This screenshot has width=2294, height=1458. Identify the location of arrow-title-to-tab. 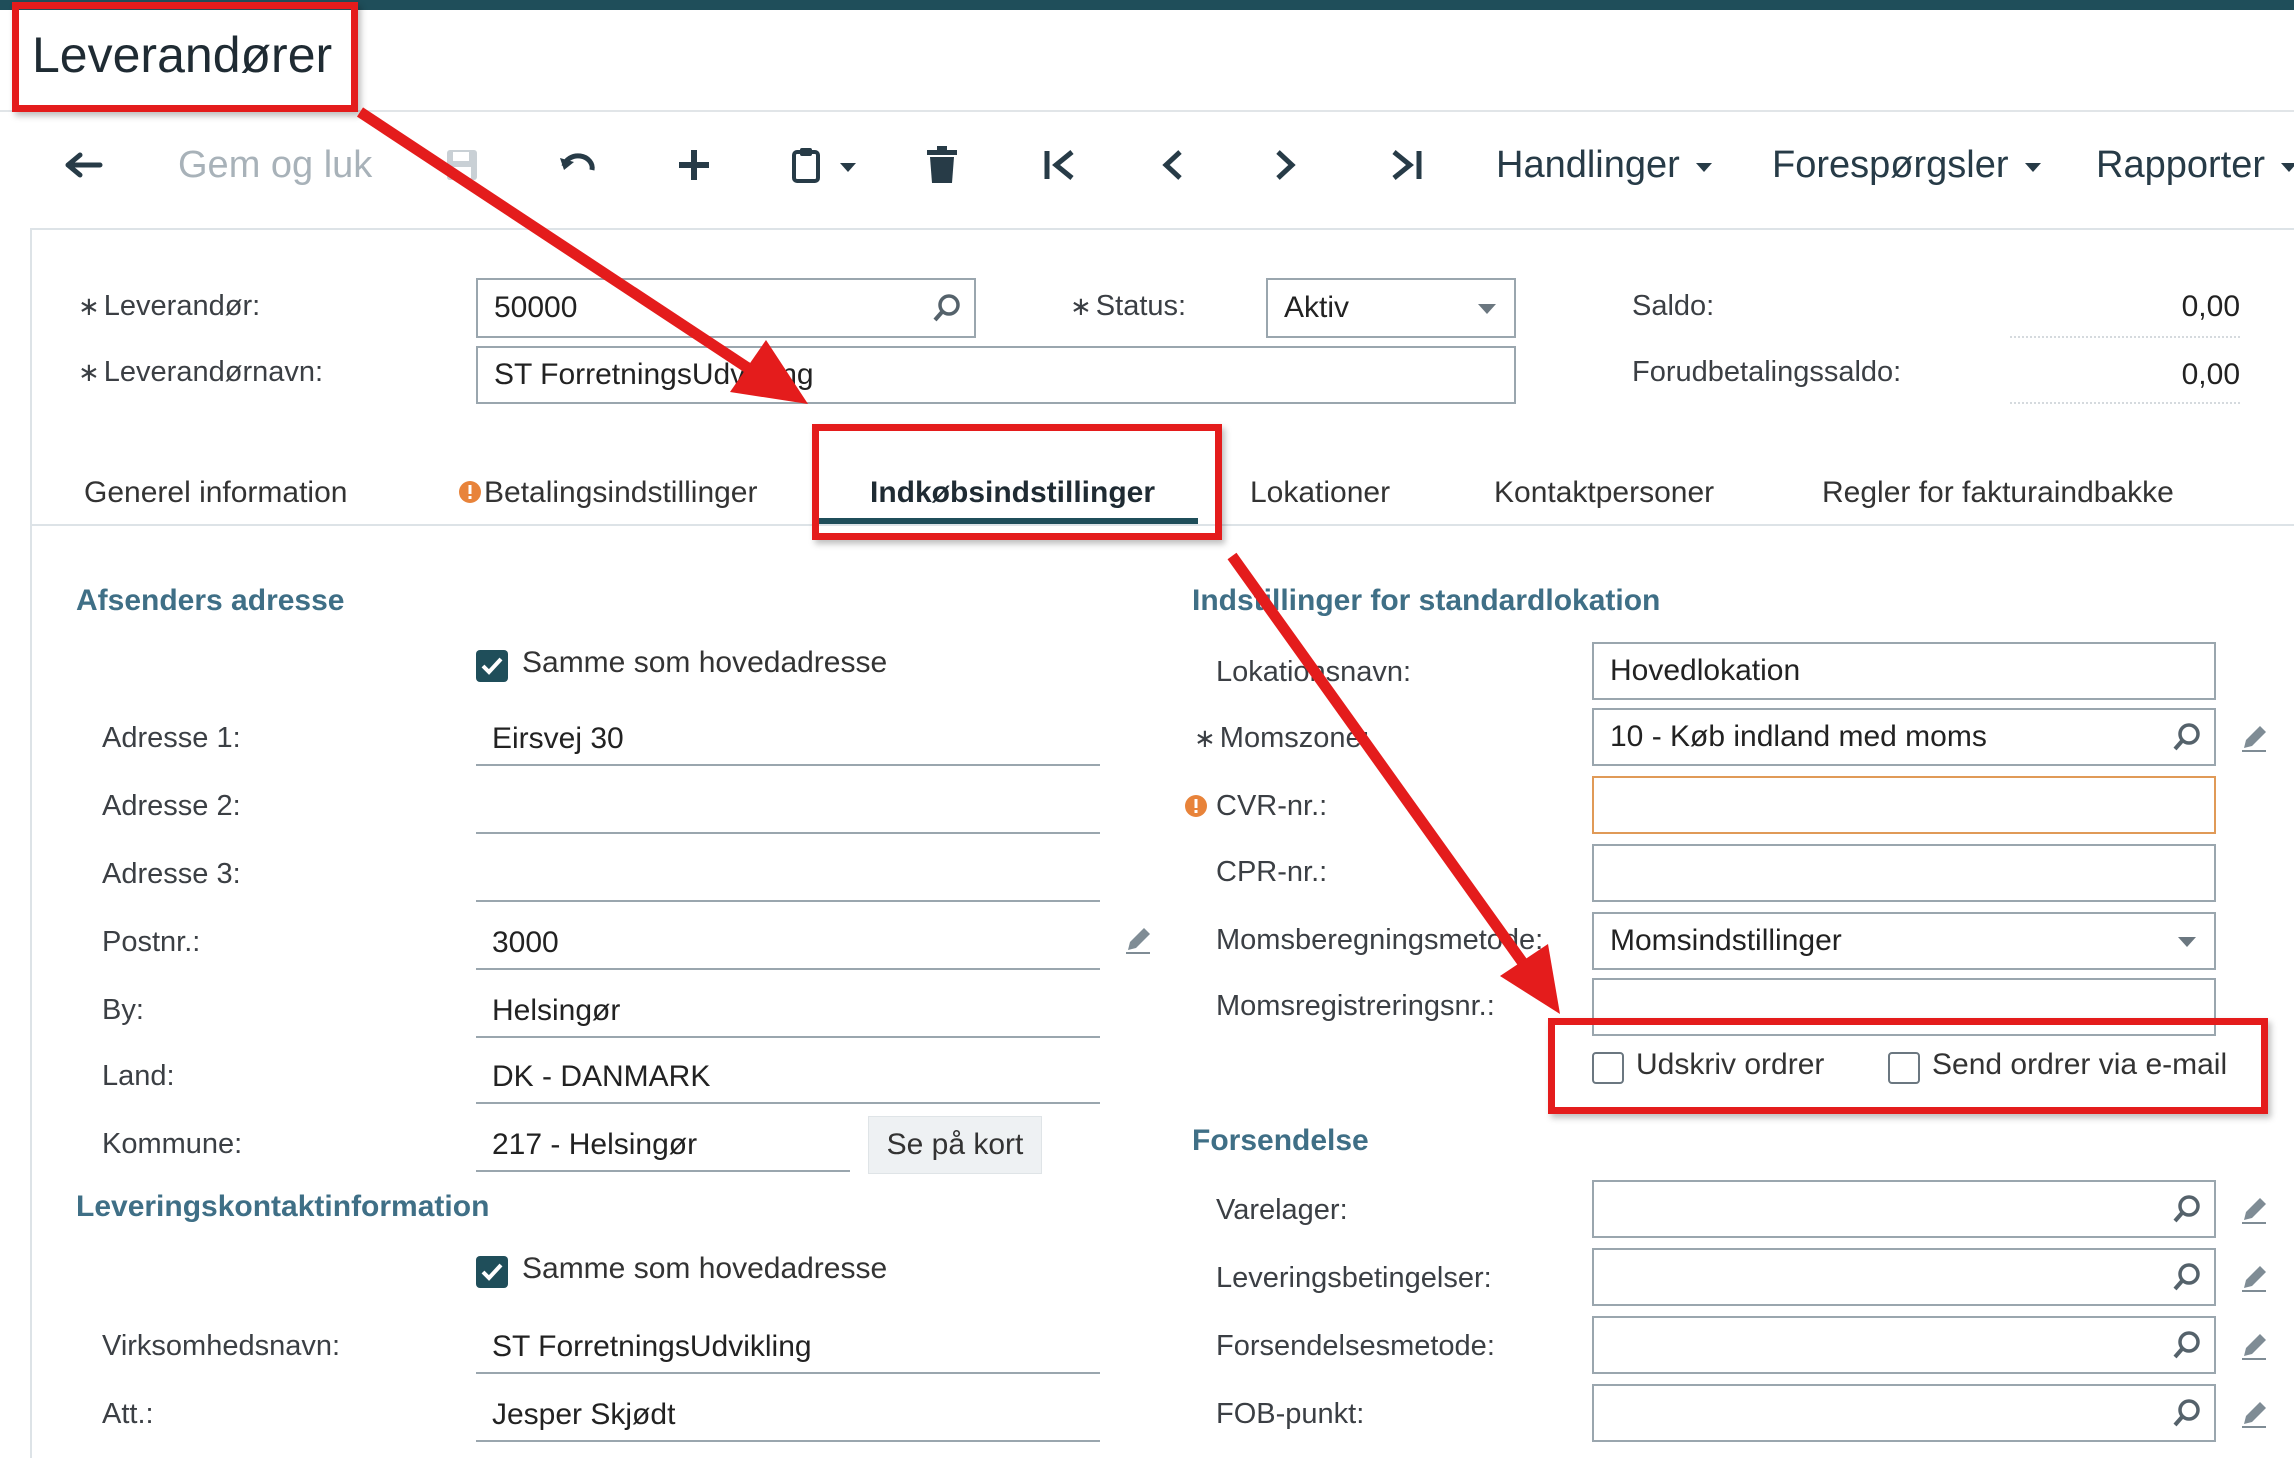
(560, 244).